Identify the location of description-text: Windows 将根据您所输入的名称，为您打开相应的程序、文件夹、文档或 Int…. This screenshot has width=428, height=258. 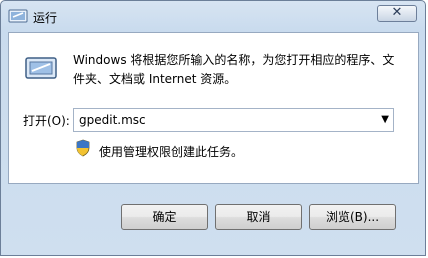
(234, 69).